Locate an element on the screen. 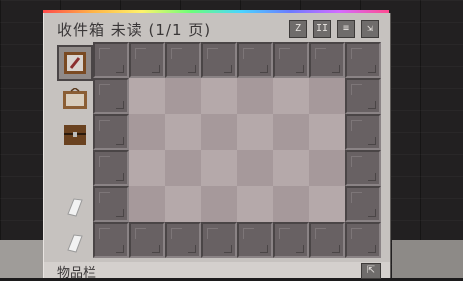  columns-icon: II is located at coordinates (322, 28).